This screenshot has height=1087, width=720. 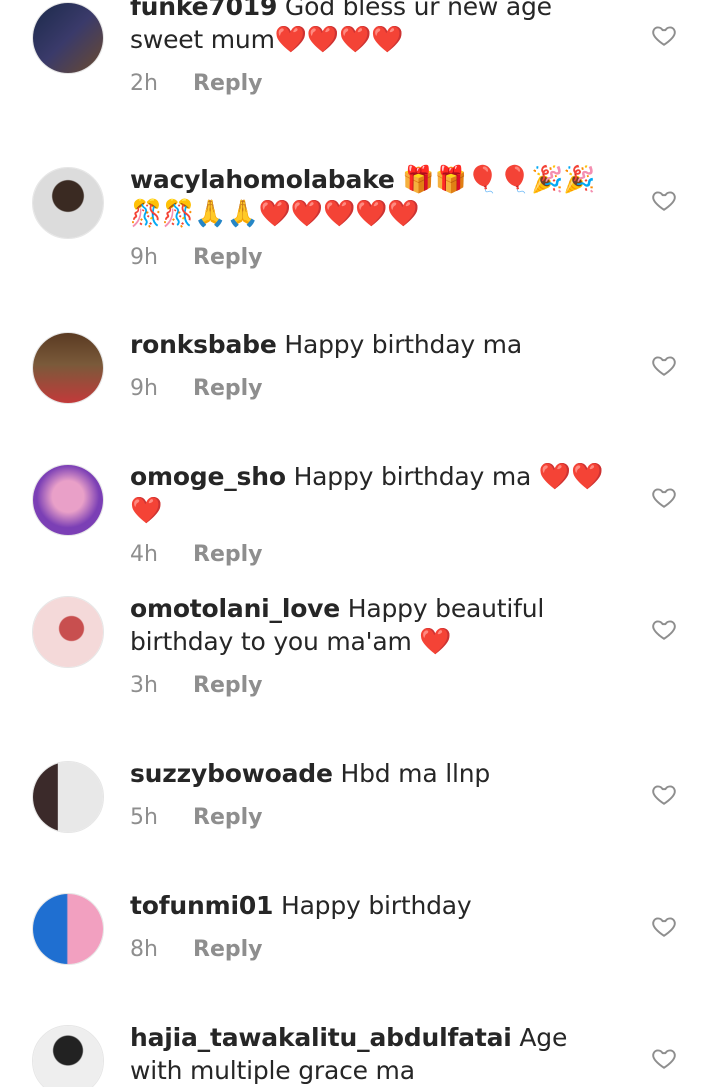 I want to click on comment-meta: 8h Reply, so click(x=370, y=952).